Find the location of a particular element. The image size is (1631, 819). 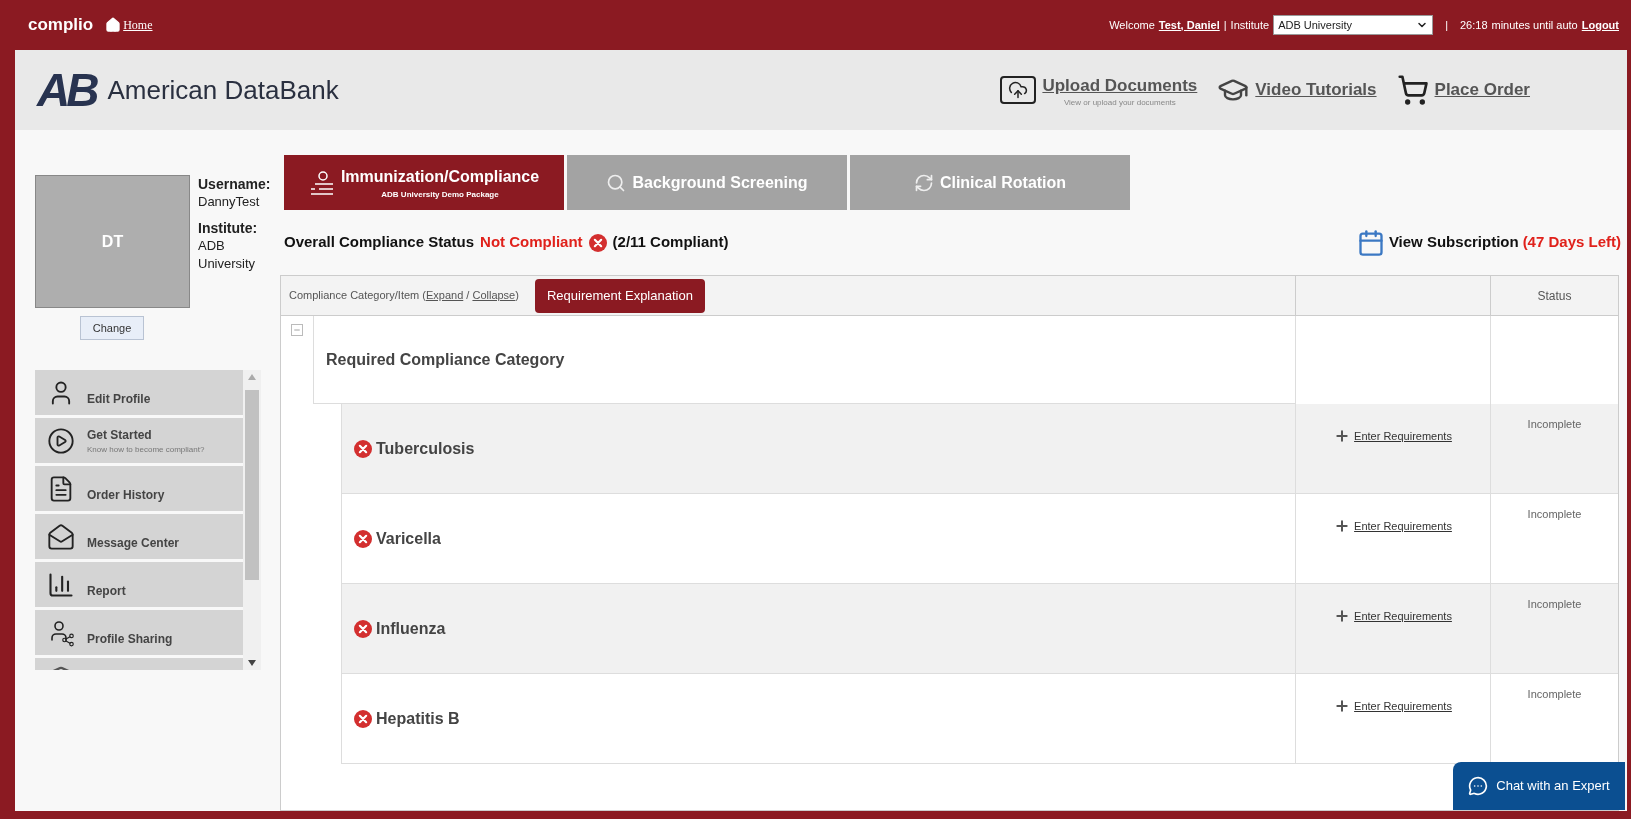

item-name: Varicella is located at coordinates (408, 538).